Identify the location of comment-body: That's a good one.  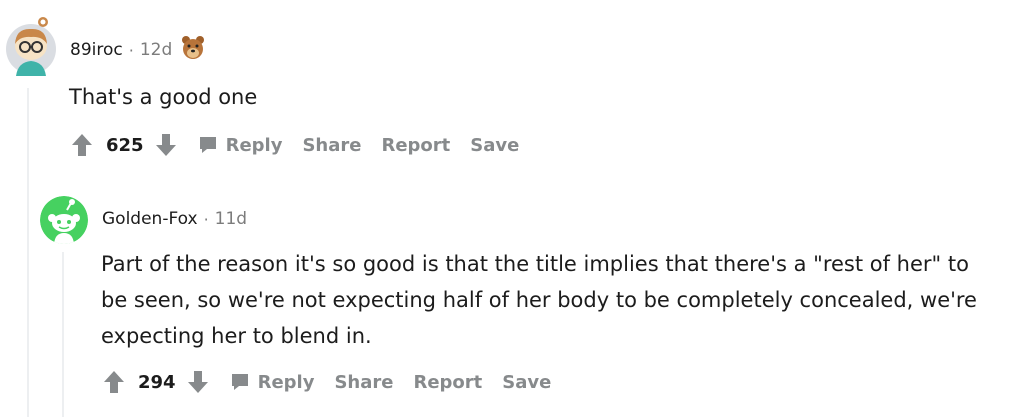
(163, 97).